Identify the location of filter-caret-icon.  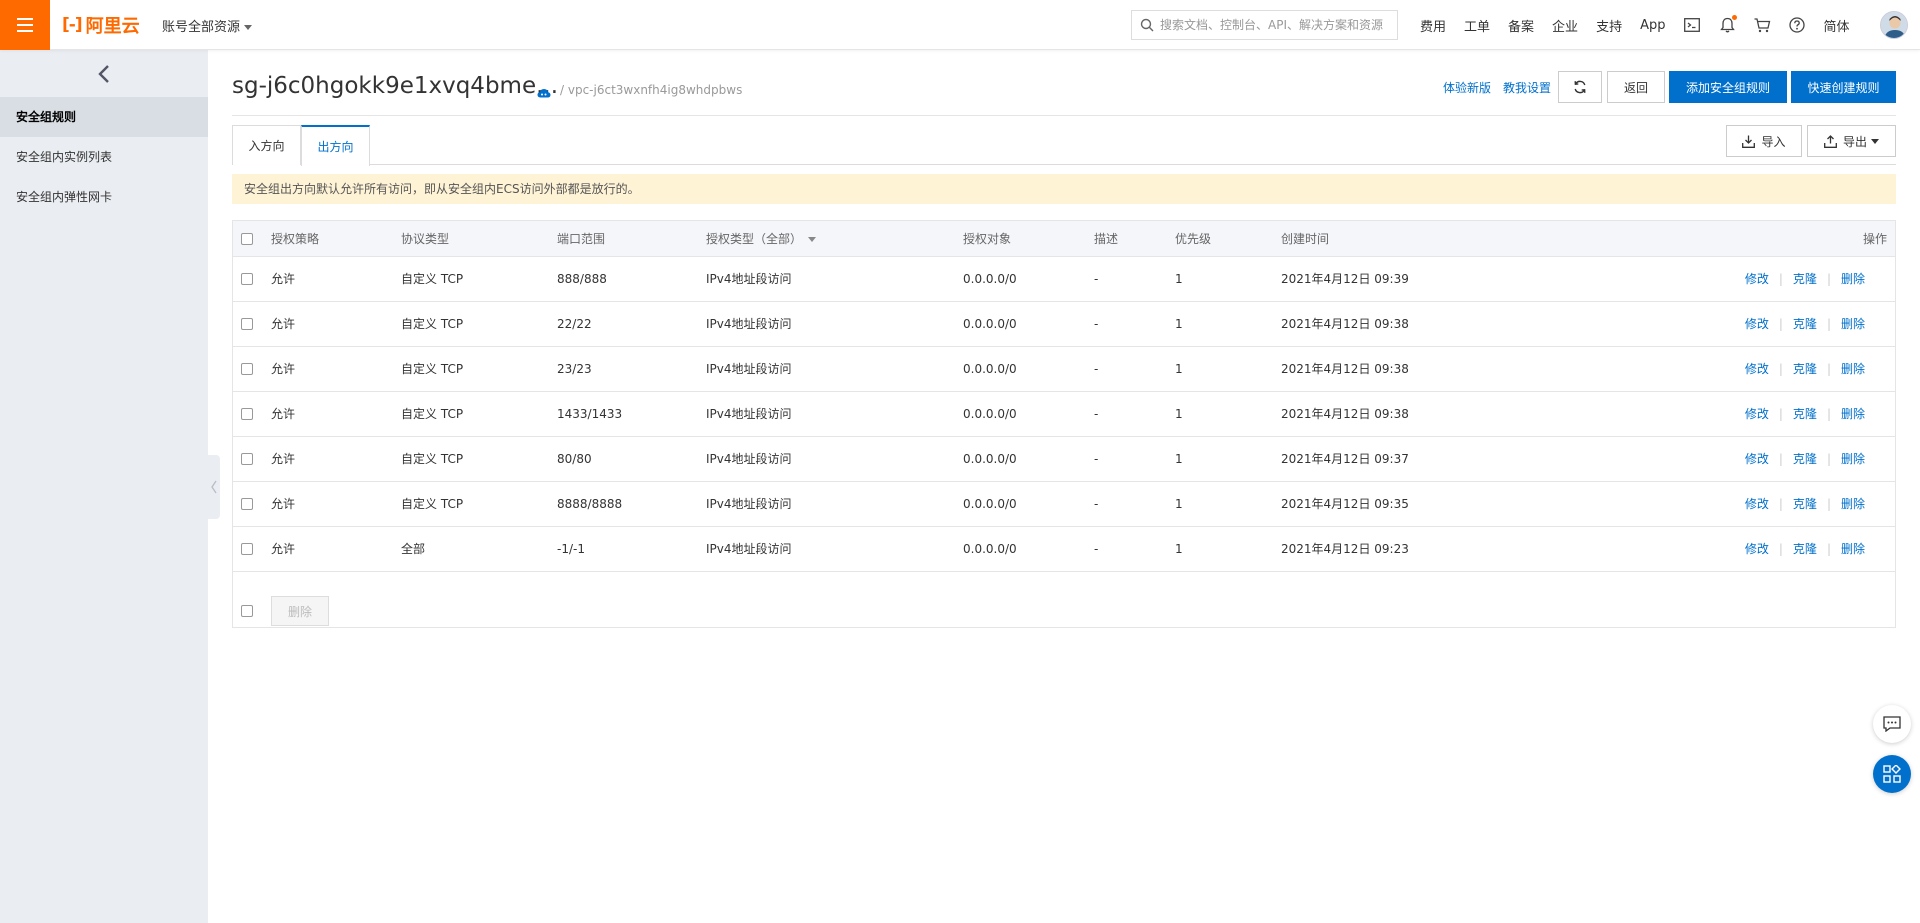
(812, 239).